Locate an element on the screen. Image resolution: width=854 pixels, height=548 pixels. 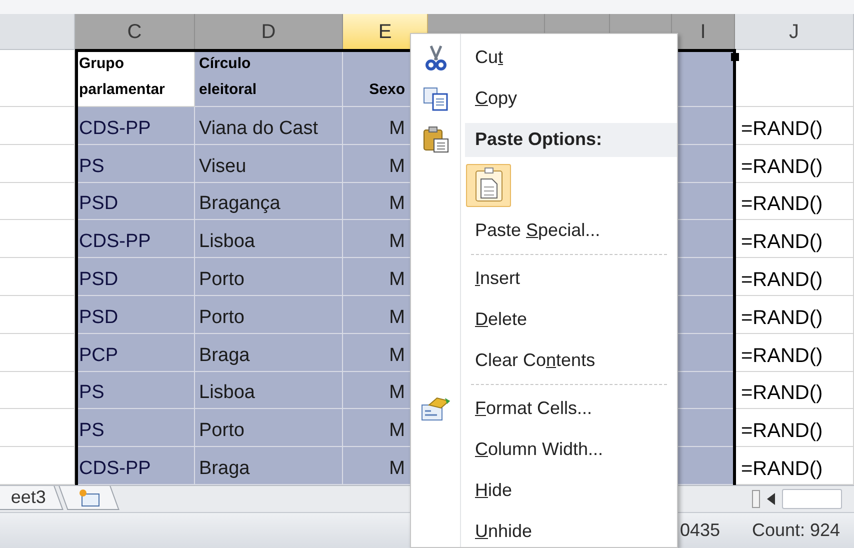
column-header is located at coordinates (37, 32).